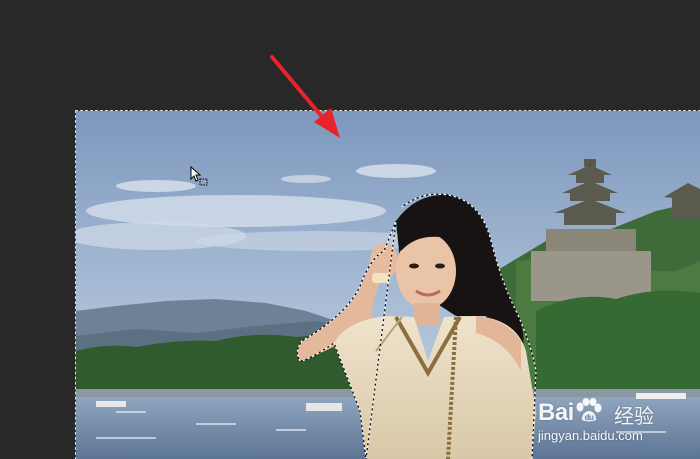 This screenshot has width=700, height=459. I want to click on watermark-logo: Bai du, so click(570, 412).